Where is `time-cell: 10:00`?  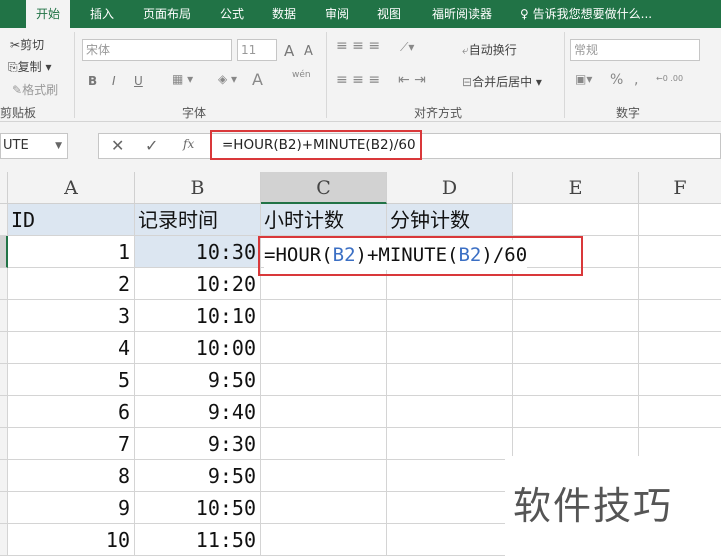
time-cell: 10:00 is located at coordinates (198, 348).